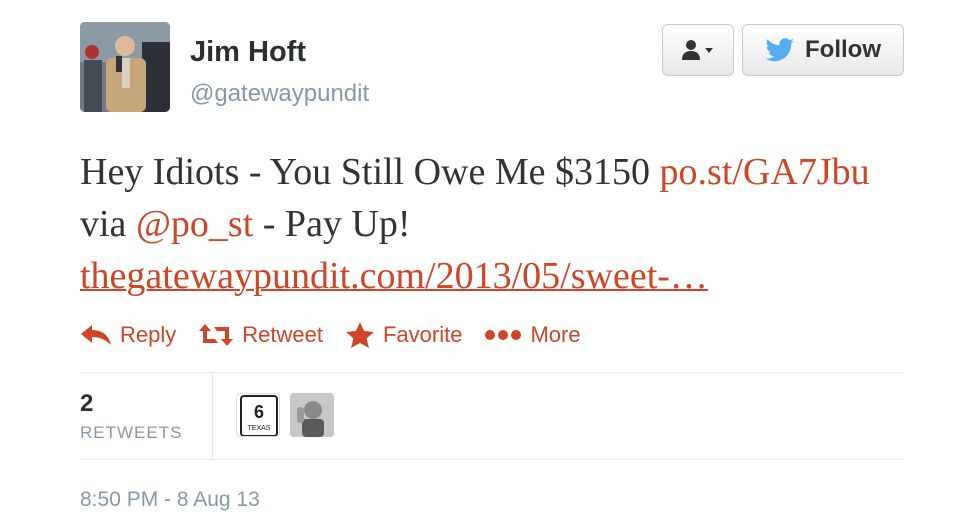 This screenshot has width=980, height=517. Describe the element at coordinates (216, 335) in the screenshot. I see `retweet-icon` at that location.